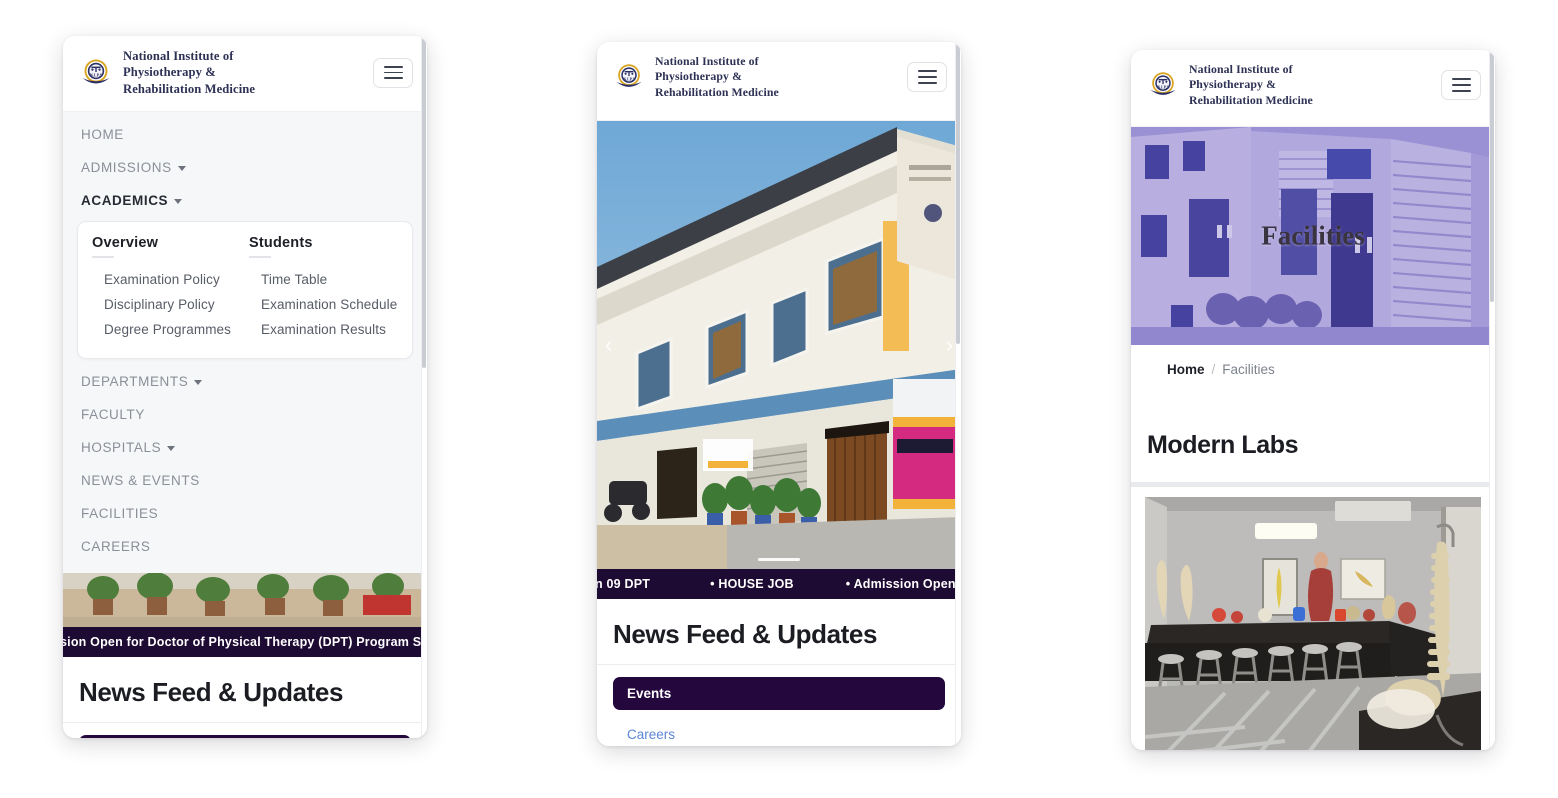 The width and height of the screenshot is (1558, 798). Describe the element at coordinates (102, 135) in the screenshot. I see `nav-item-label: HOME` at that location.